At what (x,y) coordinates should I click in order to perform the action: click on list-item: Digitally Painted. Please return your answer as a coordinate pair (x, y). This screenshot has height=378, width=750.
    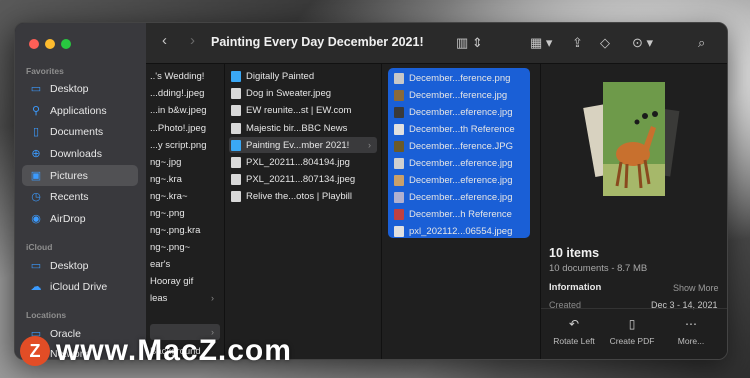
    Looking at the image, I should click on (303, 76).